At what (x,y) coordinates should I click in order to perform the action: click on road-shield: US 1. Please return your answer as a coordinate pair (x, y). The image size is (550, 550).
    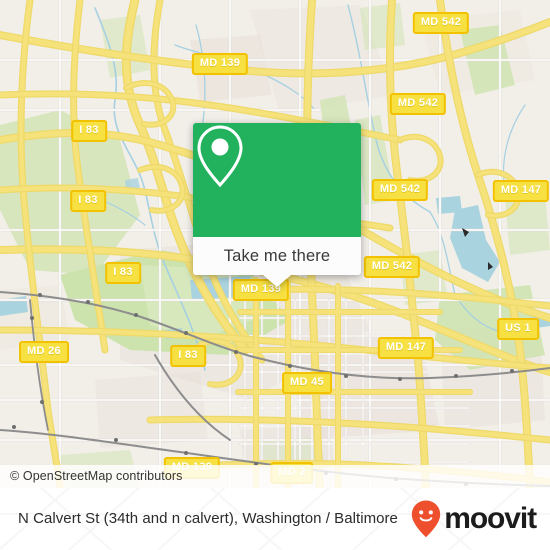
    Looking at the image, I should click on (518, 329).